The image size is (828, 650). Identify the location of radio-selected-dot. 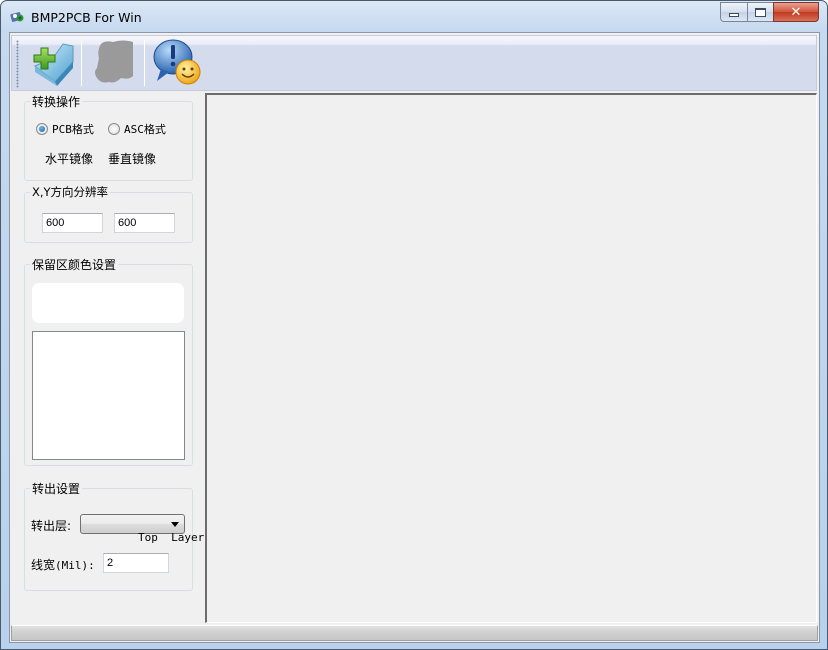
(42, 129).